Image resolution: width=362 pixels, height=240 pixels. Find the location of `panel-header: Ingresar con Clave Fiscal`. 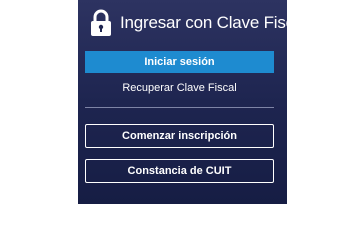

panel-header: Ingresar con Clave Fiscal is located at coordinates (198, 23).